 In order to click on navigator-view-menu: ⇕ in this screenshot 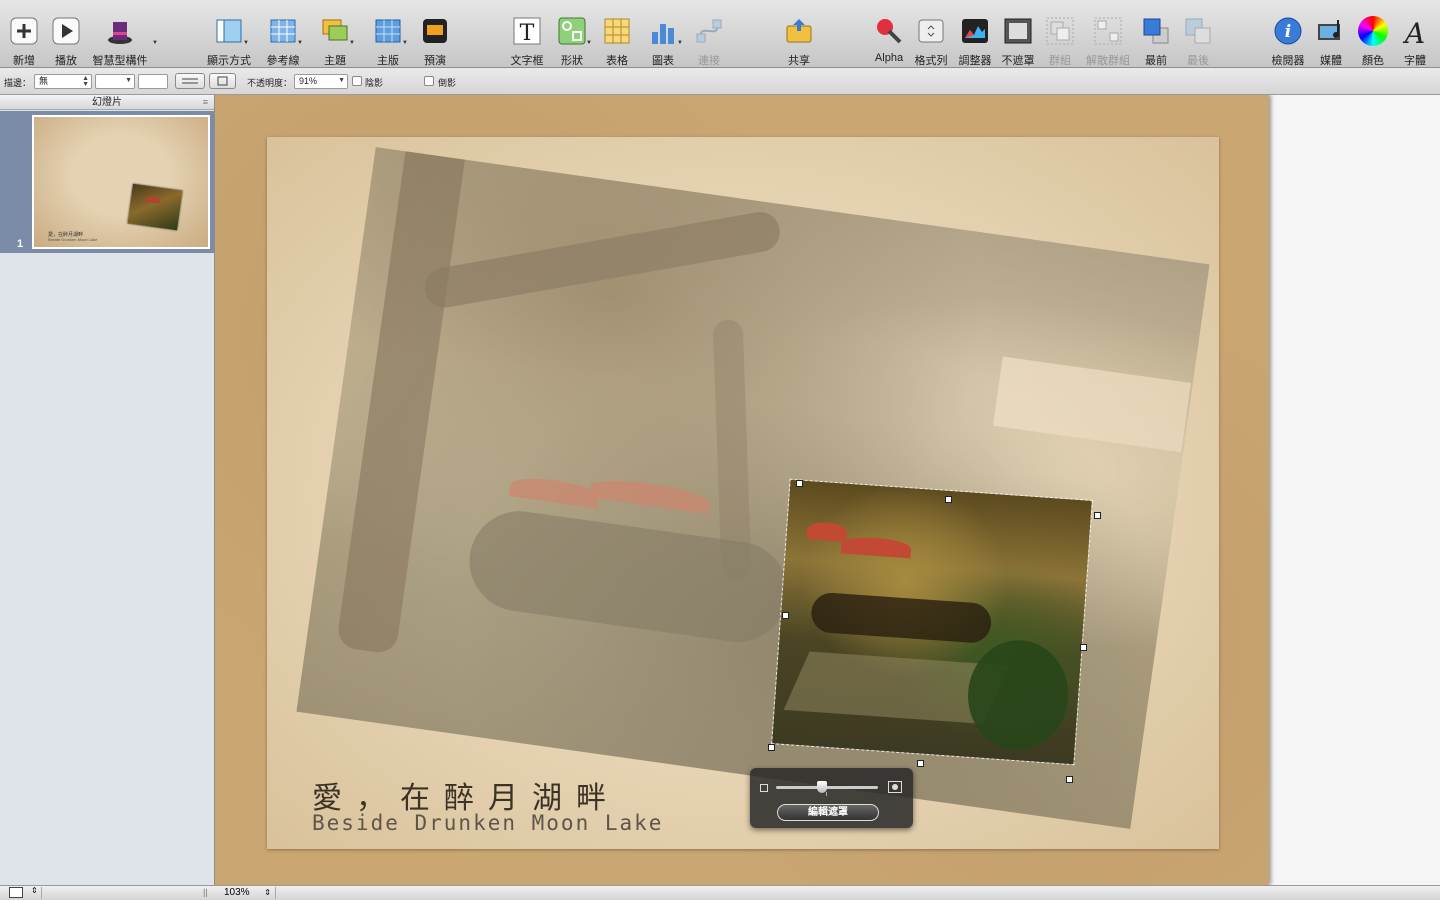, I will do `click(24, 892)`.